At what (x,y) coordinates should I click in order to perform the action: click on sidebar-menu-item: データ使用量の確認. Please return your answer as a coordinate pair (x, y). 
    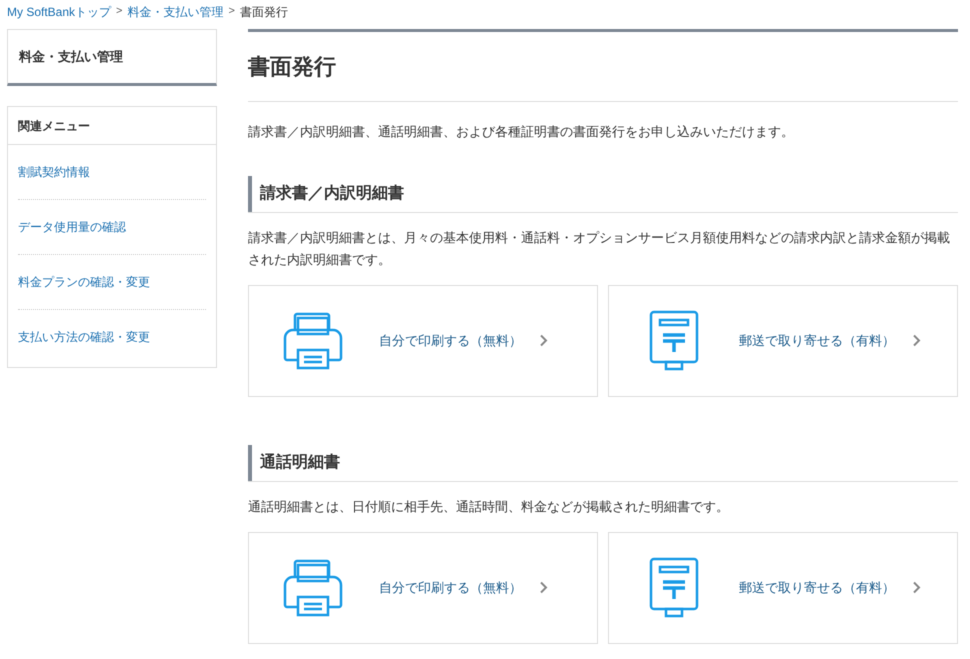
    Looking at the image, I should click on (112, 227).